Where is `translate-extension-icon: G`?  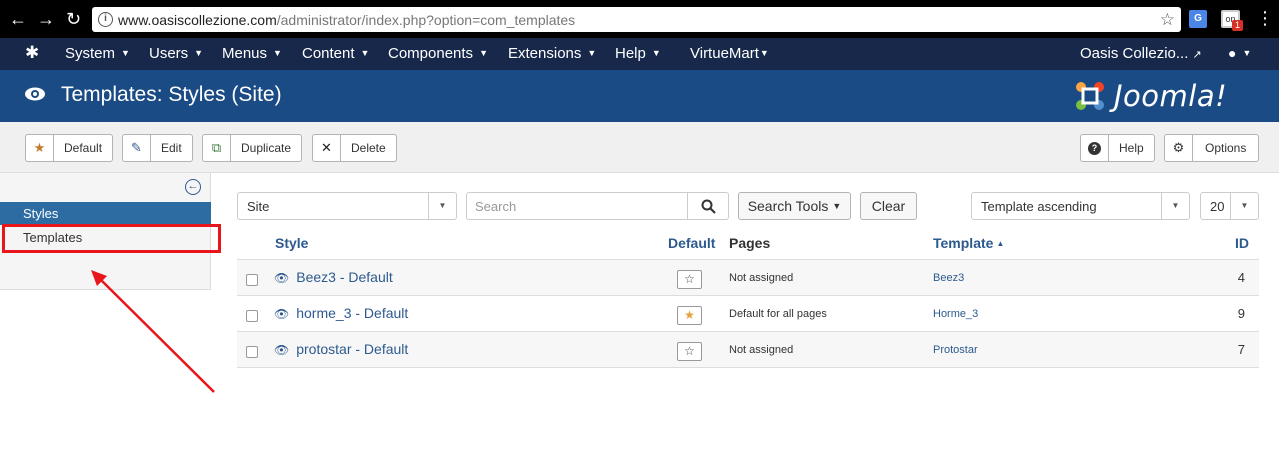
translate-extension-icon: G is located at coordinates (1198, 19).